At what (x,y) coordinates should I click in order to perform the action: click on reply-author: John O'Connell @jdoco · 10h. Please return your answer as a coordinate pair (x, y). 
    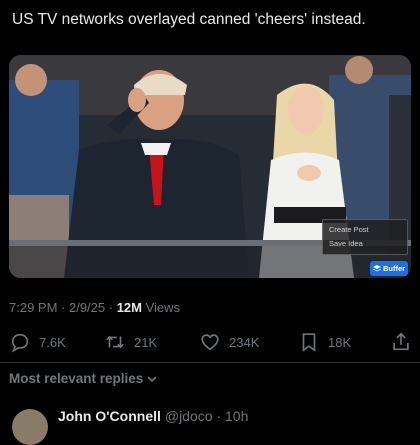
    Looking at the image, I should click on (153, 416).